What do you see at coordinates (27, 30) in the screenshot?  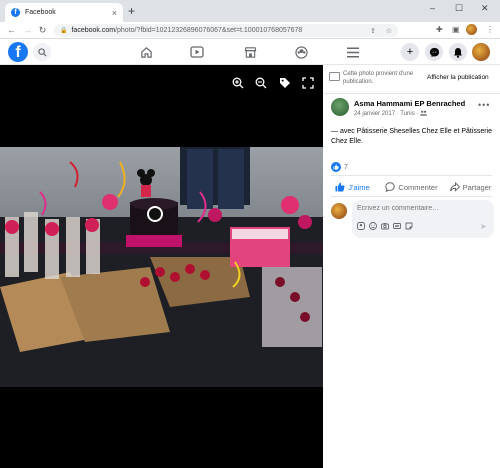 I see `forward-arrow-icon: →` at bounding box center [27, 30].